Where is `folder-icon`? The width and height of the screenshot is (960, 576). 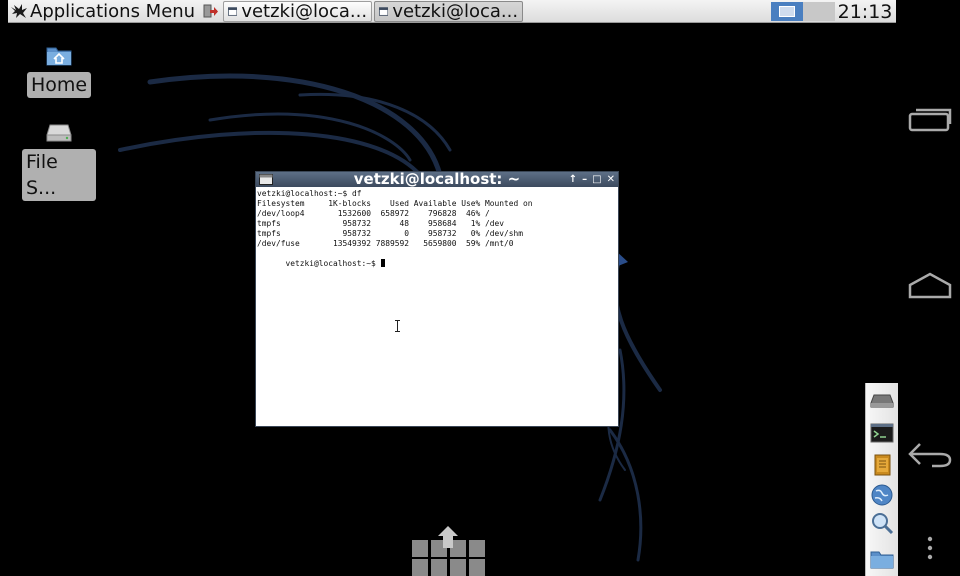 folder-icon is located at coordinates (882, 559).